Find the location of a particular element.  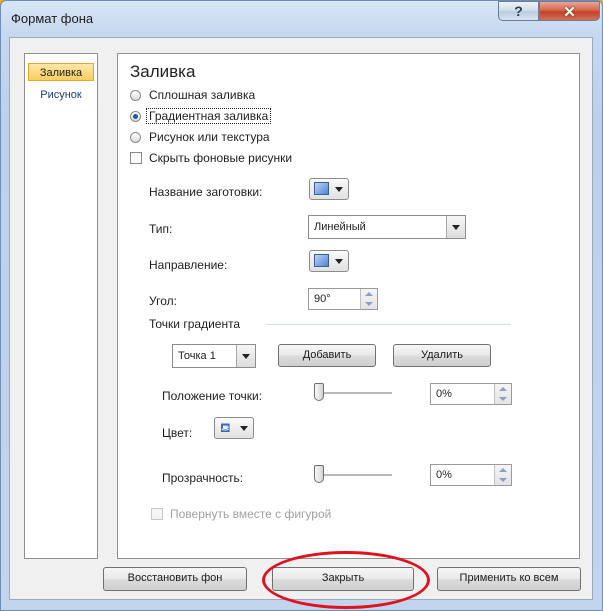

nav-item-picture: Рисунок is located at coordinates (61, 95).